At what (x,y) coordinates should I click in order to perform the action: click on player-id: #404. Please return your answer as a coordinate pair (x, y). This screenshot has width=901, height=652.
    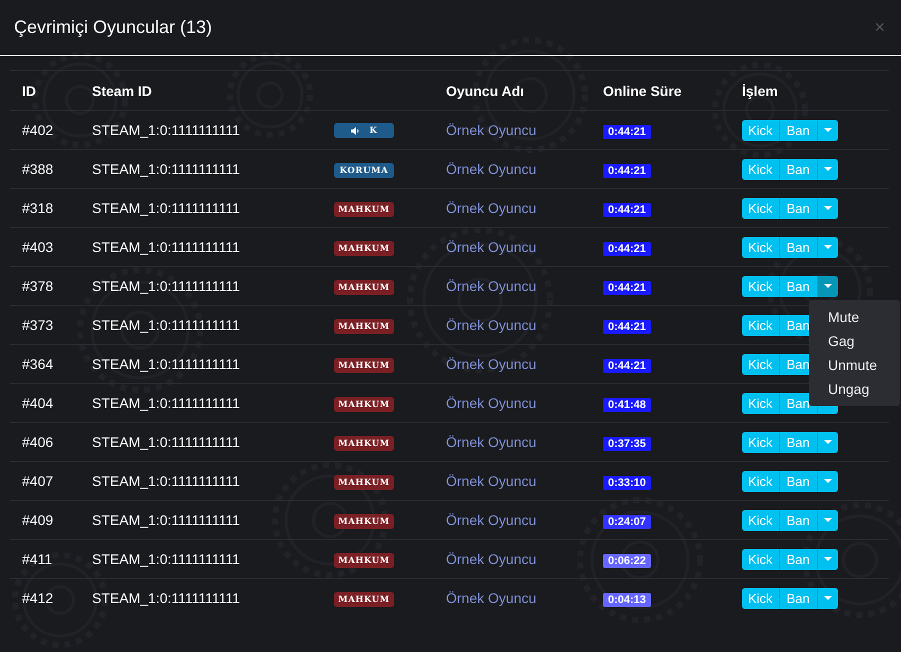
    Looking at the image, I should click on (38, 403).